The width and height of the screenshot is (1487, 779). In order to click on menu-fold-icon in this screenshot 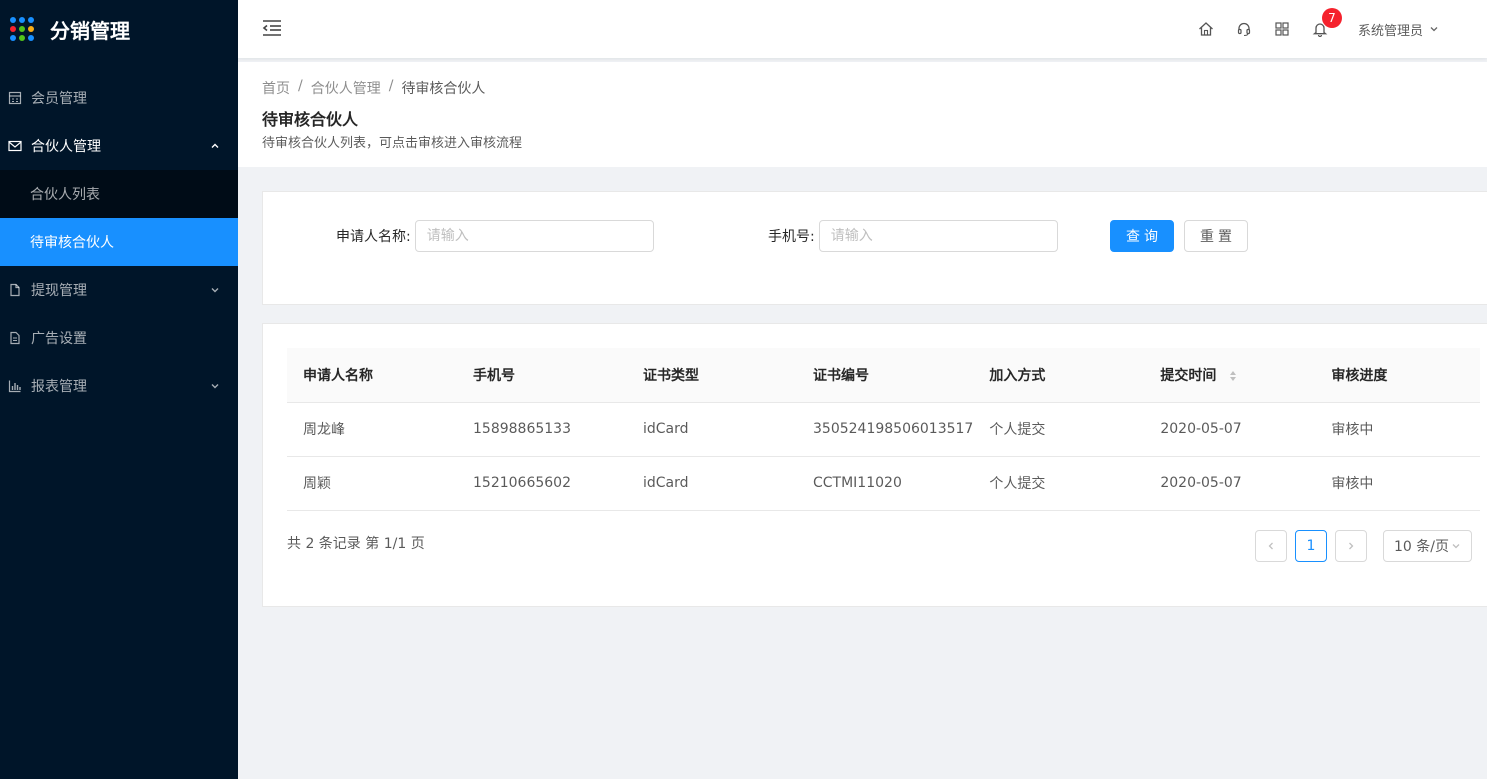, I will do `click(272, 28)`.